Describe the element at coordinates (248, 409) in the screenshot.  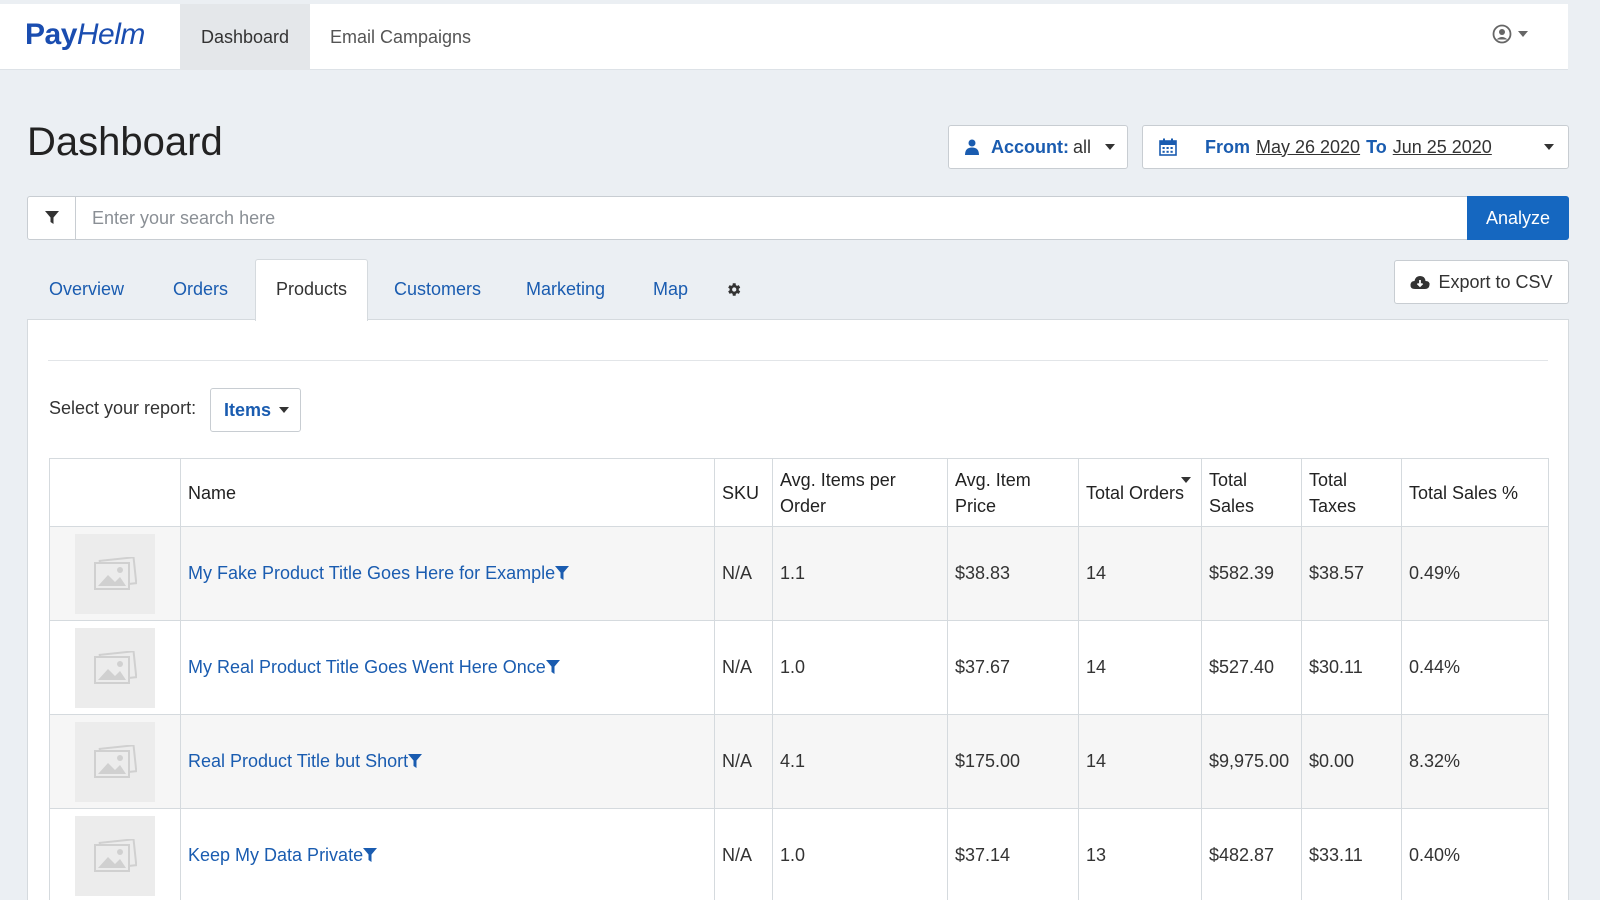
I see `report-select-value: Items` at that location.